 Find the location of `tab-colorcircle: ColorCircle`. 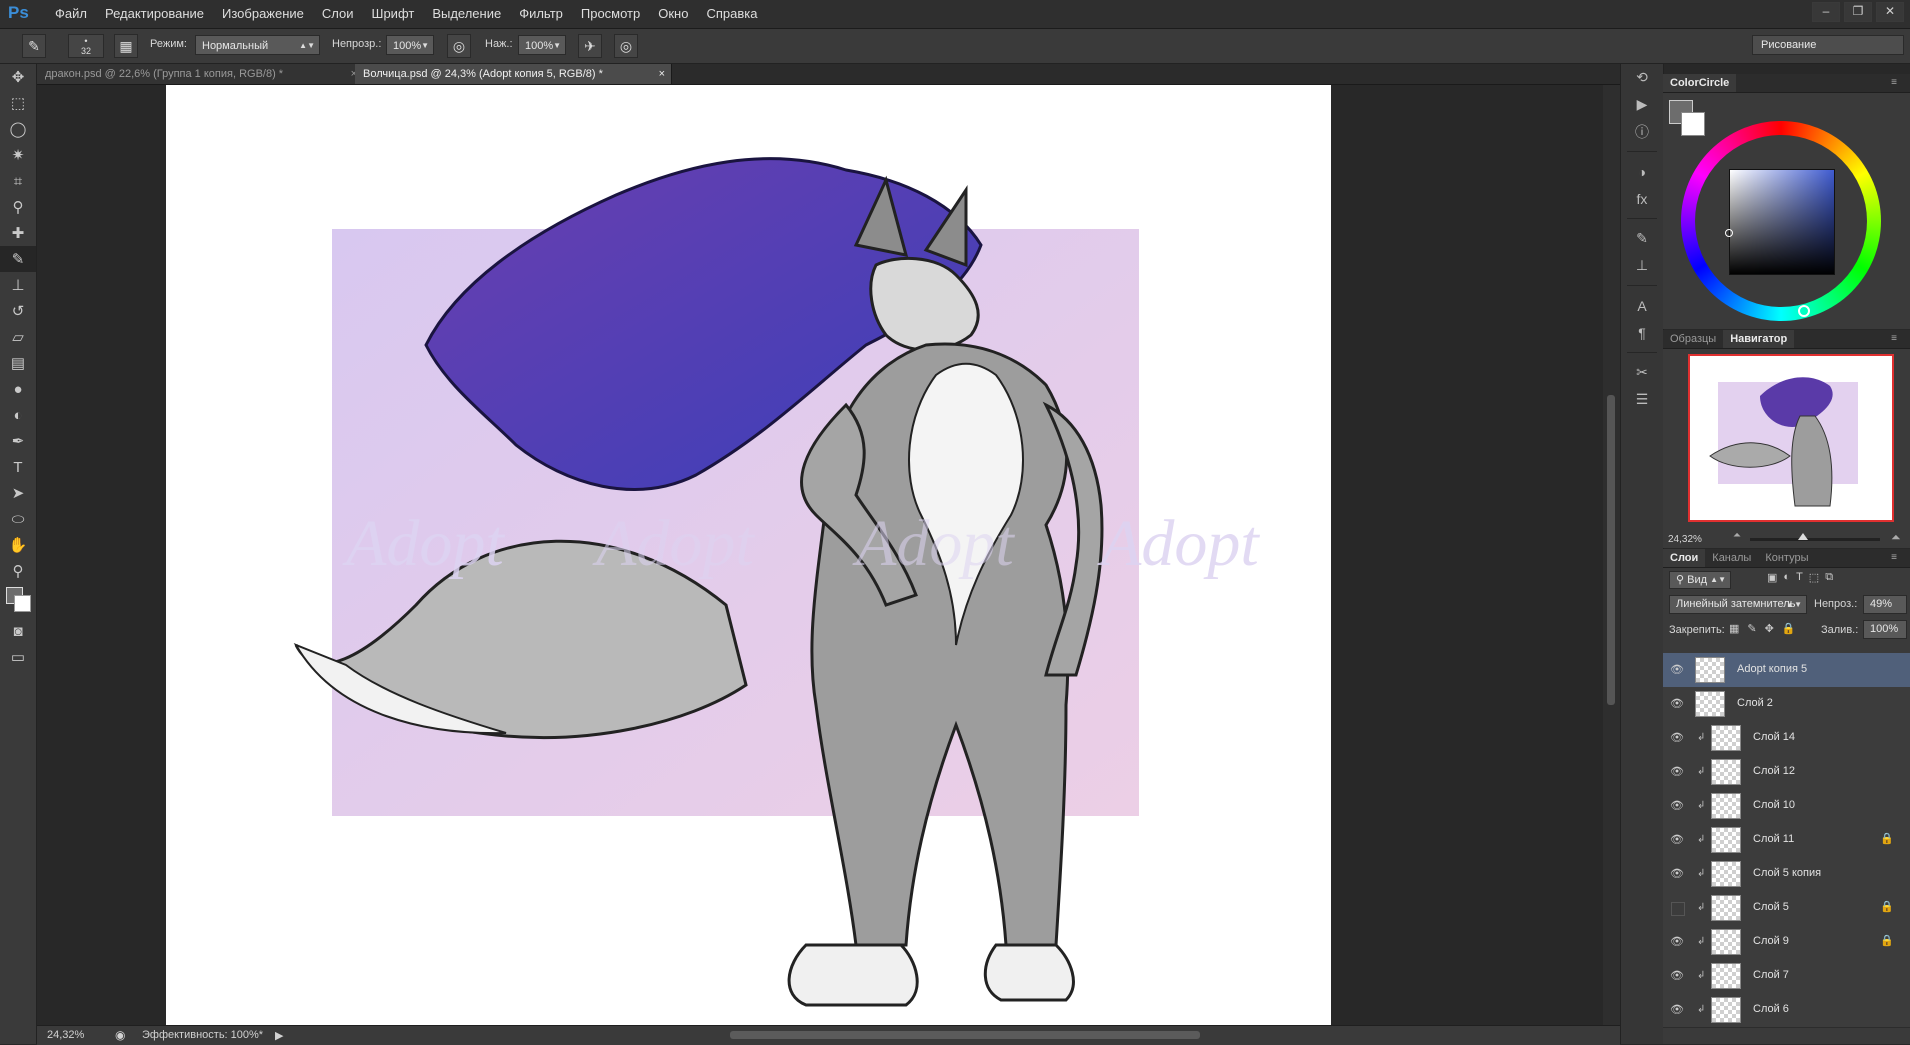

tab-colorcircle: ColorCircle is located at coordinates (1700, 83).